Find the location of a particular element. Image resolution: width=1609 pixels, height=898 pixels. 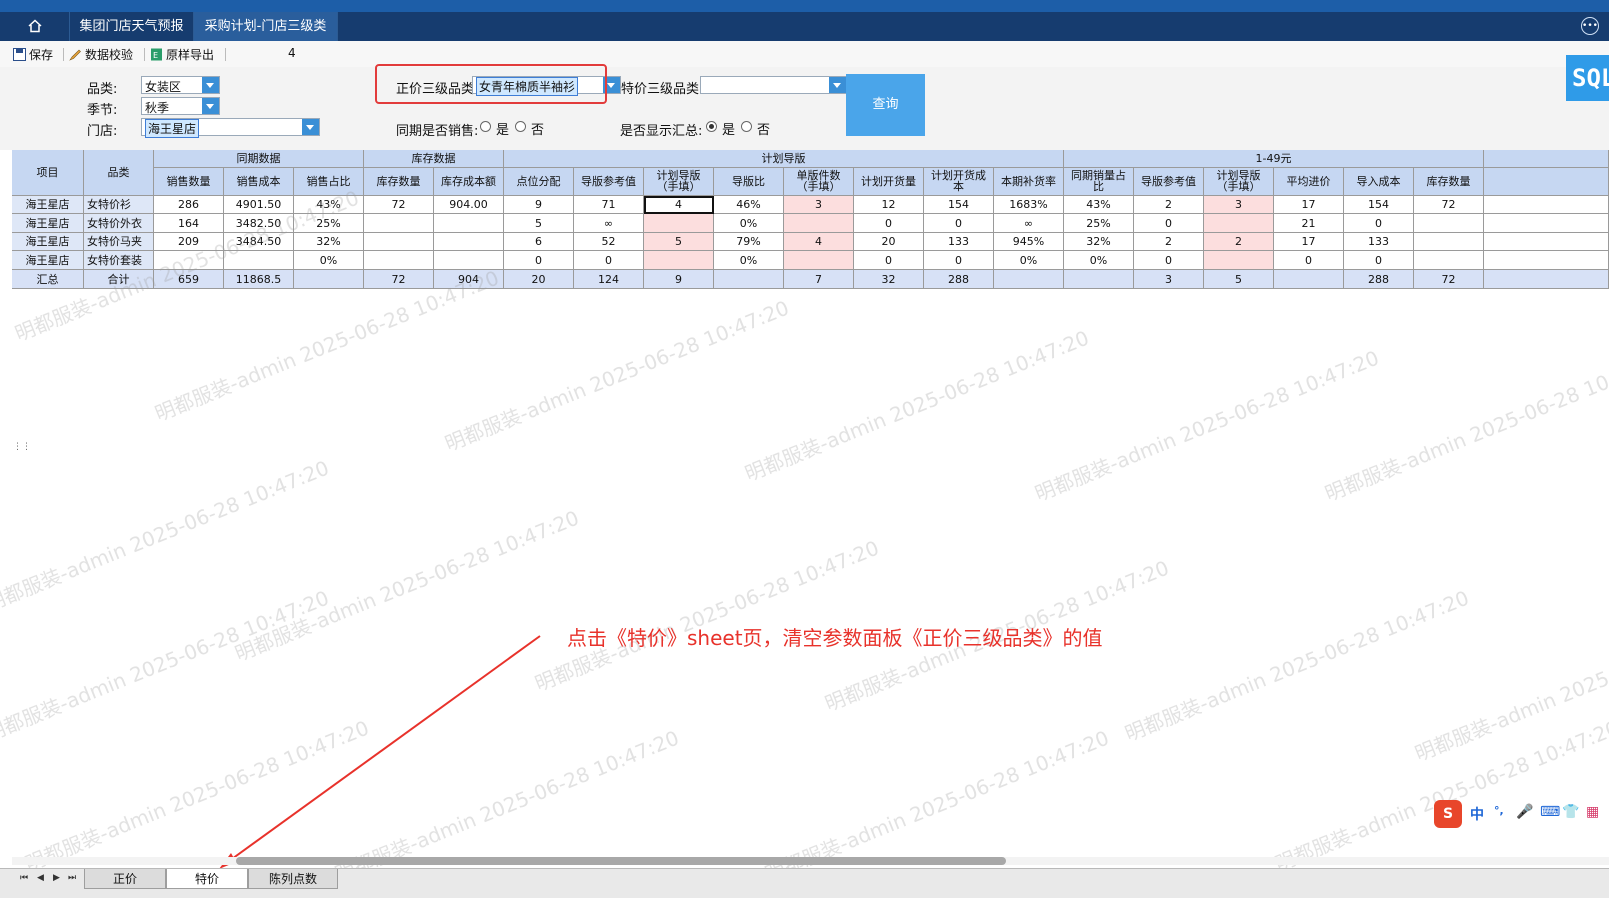

first-sheet-icon: ⏮ is located at coordinates (24, 878).